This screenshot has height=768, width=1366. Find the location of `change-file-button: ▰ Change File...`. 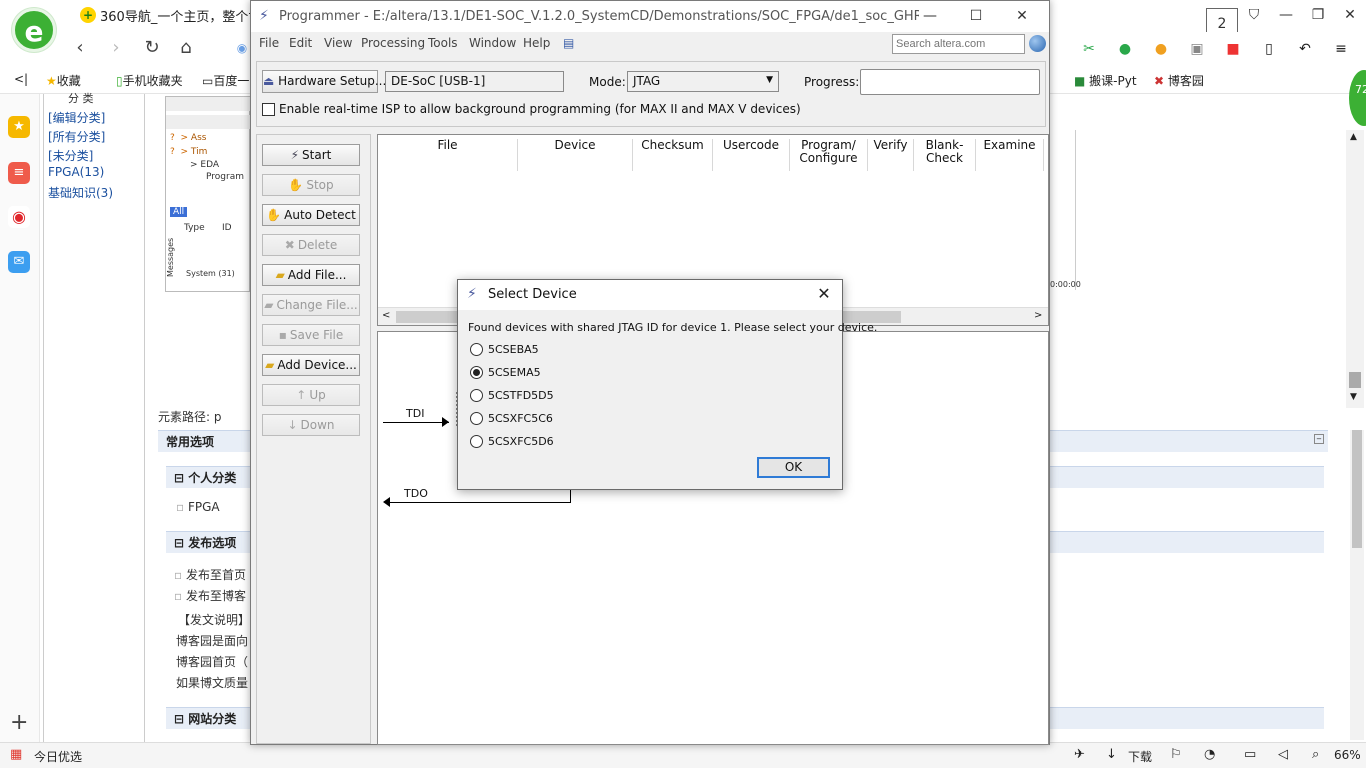

change-file-button: ▰ Change File... is located at coordinates (311, 305).